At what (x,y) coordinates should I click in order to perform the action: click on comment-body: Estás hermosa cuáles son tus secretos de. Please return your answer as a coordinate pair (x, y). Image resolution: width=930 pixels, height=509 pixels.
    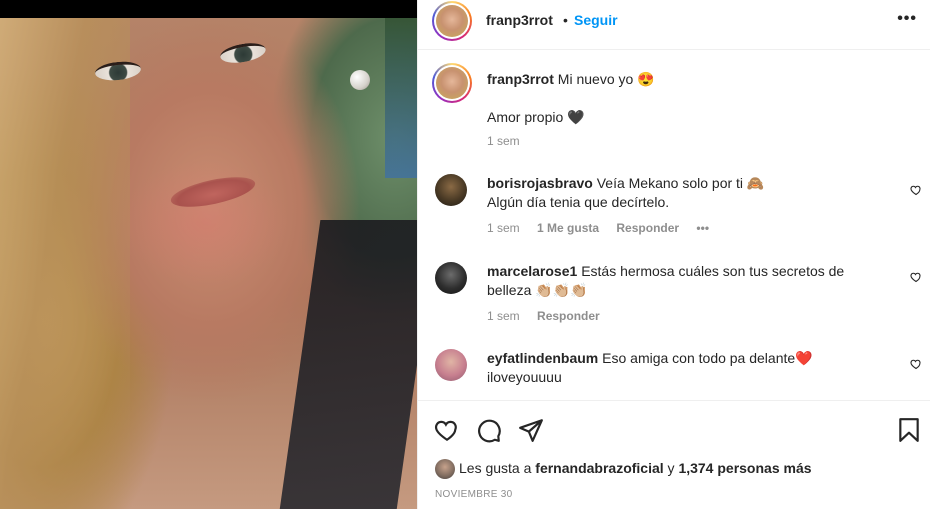
    Looking at the image, I should click on (713, 271).